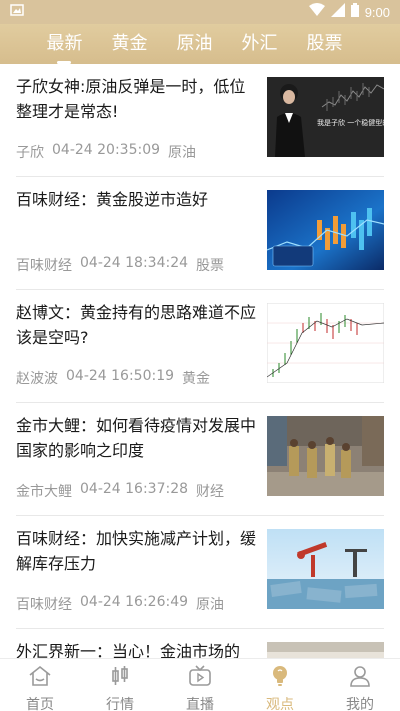  Describe the element at coordinates (377, 12) in the screenshot. I see `clock: 9:00` at that location.